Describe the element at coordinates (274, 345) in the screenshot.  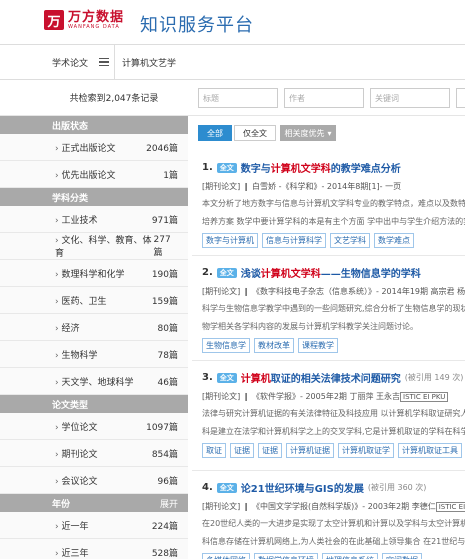
I see `keyword-tag: 教材改革` at that location.